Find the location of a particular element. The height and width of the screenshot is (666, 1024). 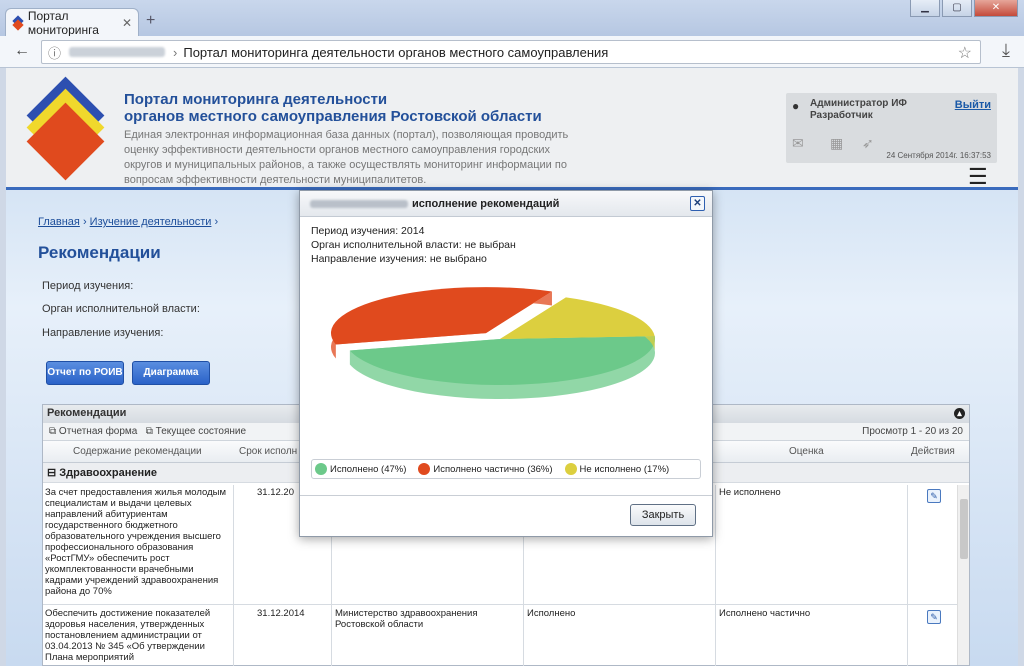

page-info-icon: ⓘ is located at coordinates (54, 52).